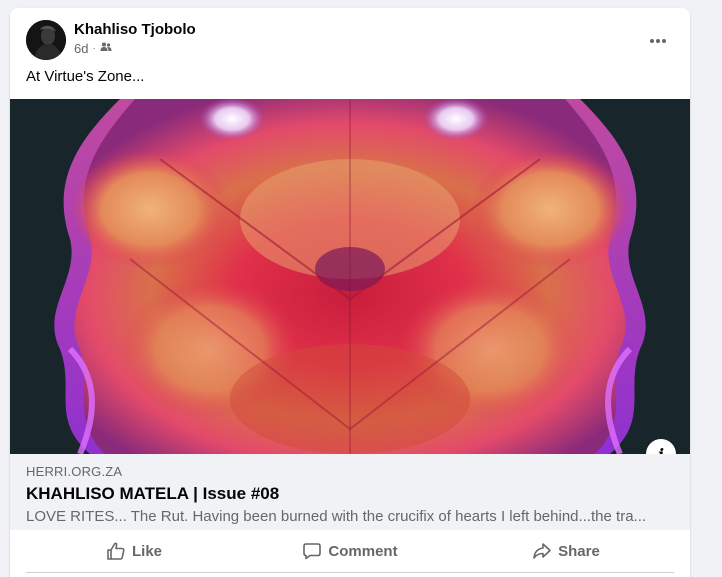 The image size is (722, 577). I want to click on post-time: 6d, so click(81, 48).